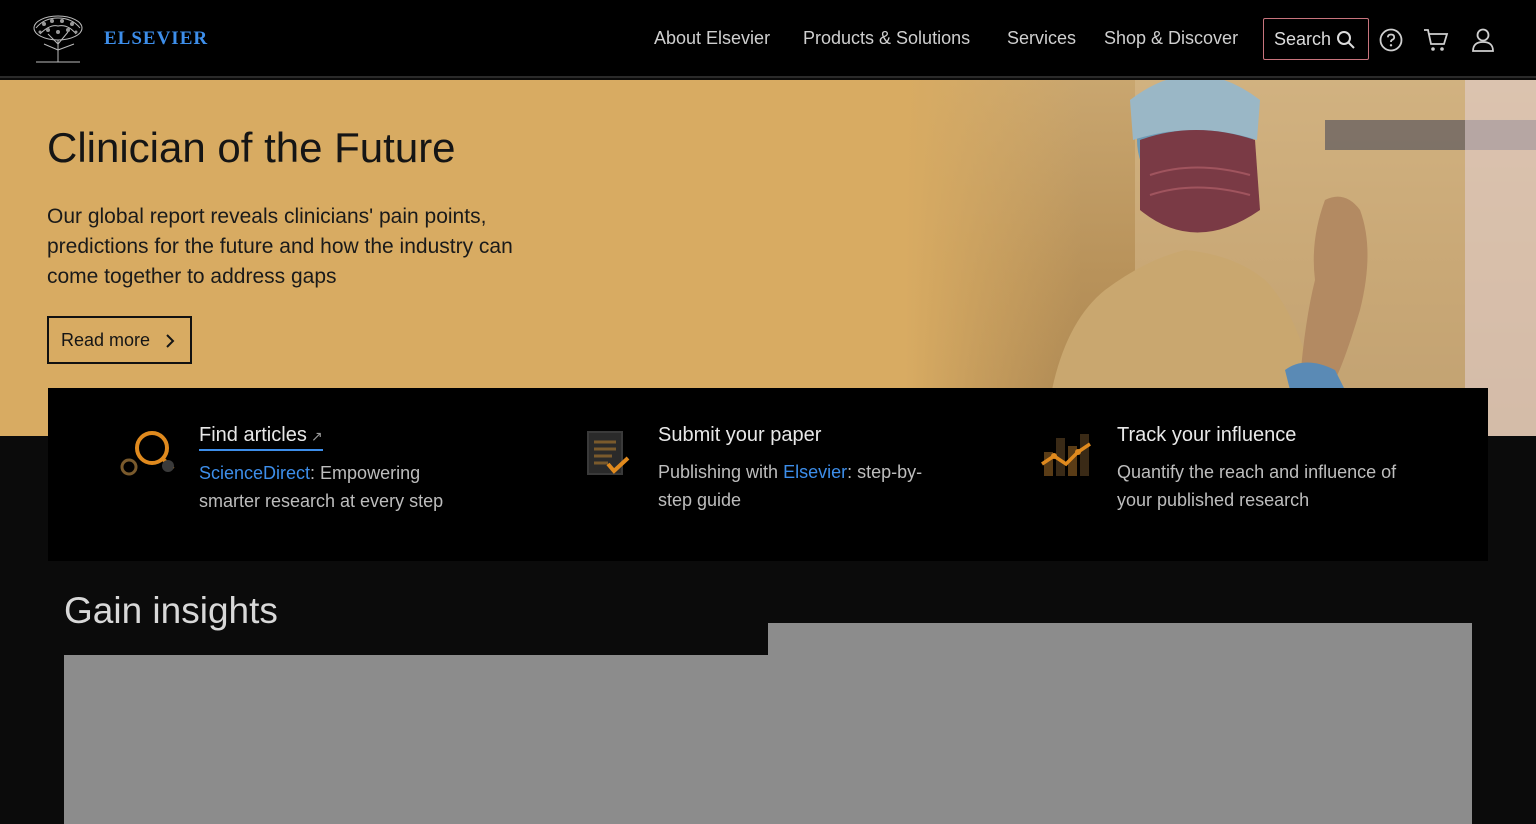 Image resolution: width=1536 pixels, height=824 pixels. I want to click on nav-products-solutions: Products & Solutions, so click(886, 38).